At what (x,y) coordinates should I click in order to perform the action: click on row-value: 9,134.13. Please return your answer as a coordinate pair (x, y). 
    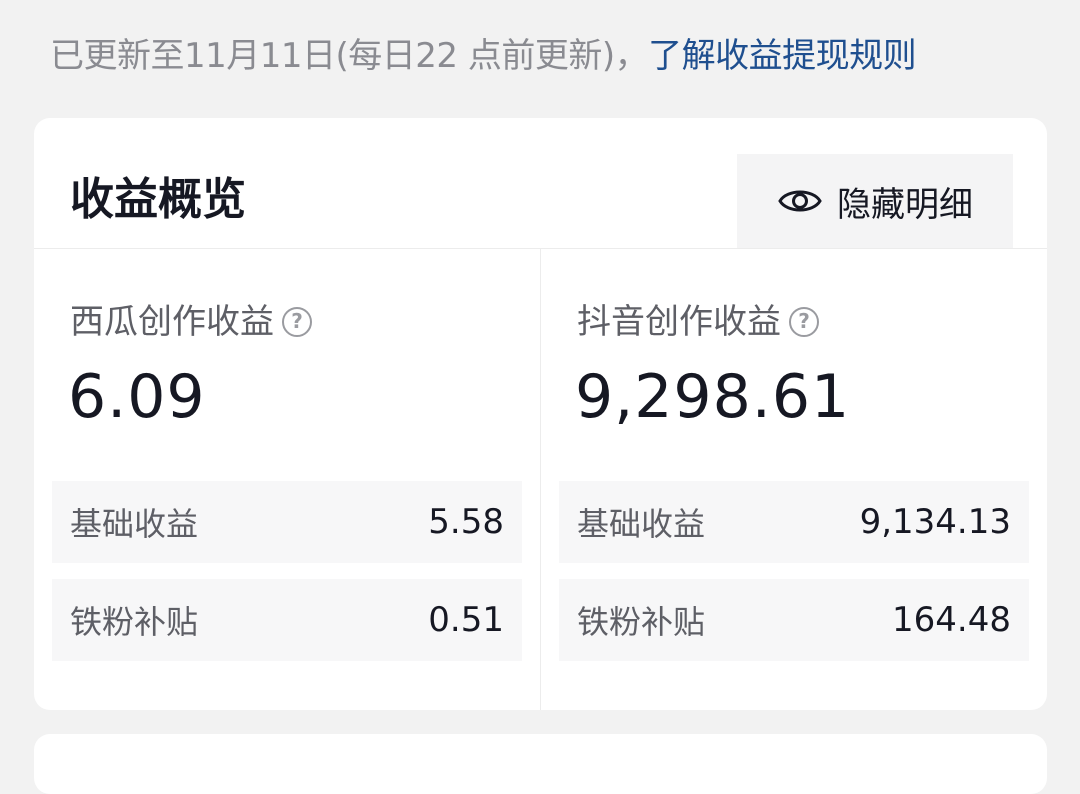
    Looking at the image, I should click on (935, 522).